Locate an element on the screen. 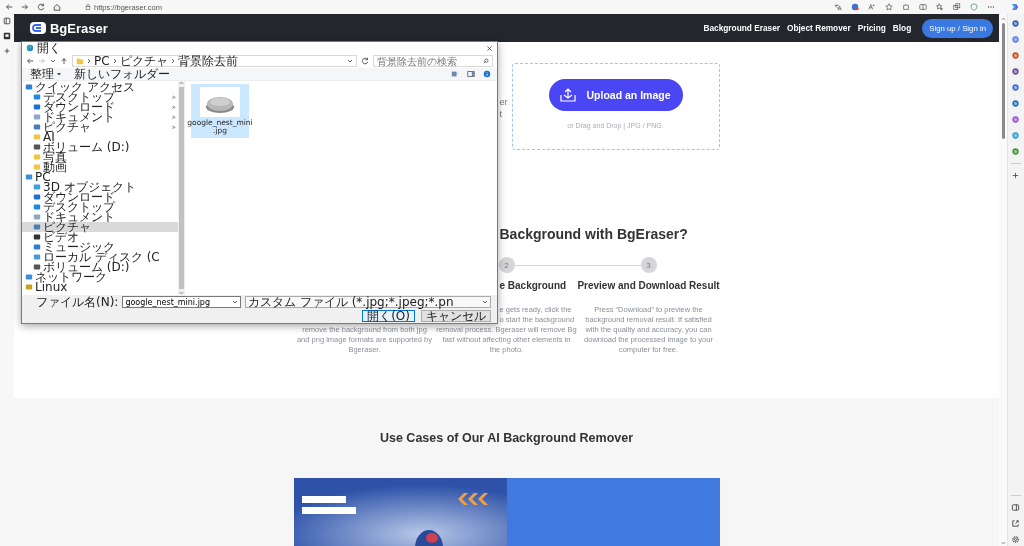 The width and height of the screenshot is (1024, 546). nav-item: クイック アクセス is located at coordinates (100, 87).